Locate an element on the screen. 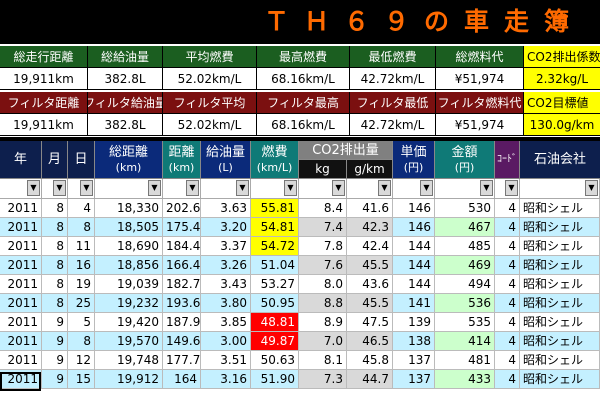  summary-value-avg-economy: 52.02km/L is located at coordinates (210, 79).